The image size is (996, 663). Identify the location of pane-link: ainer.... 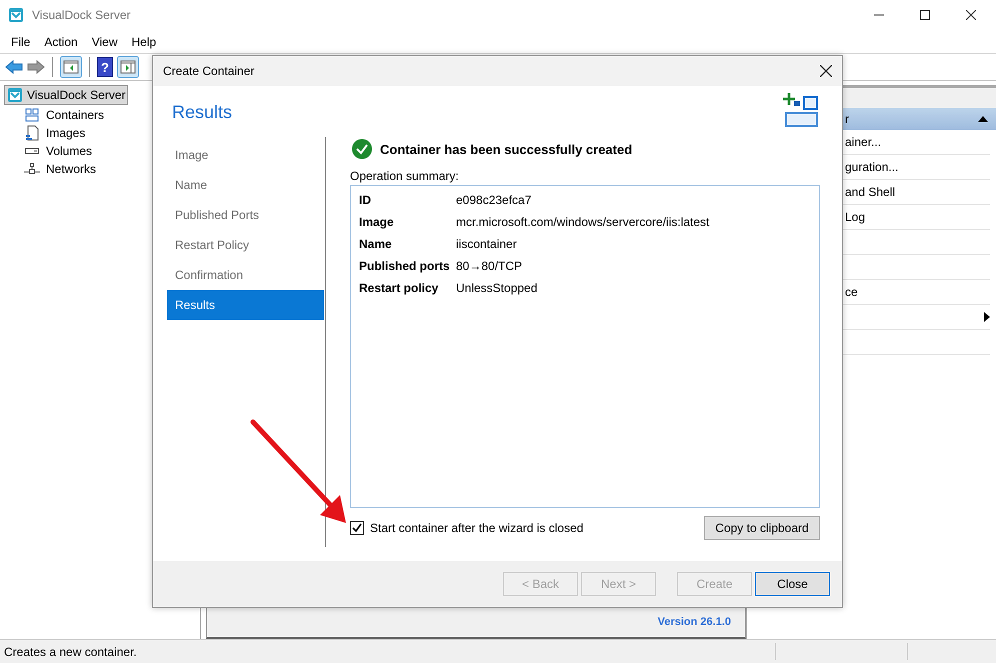
(863, 142).